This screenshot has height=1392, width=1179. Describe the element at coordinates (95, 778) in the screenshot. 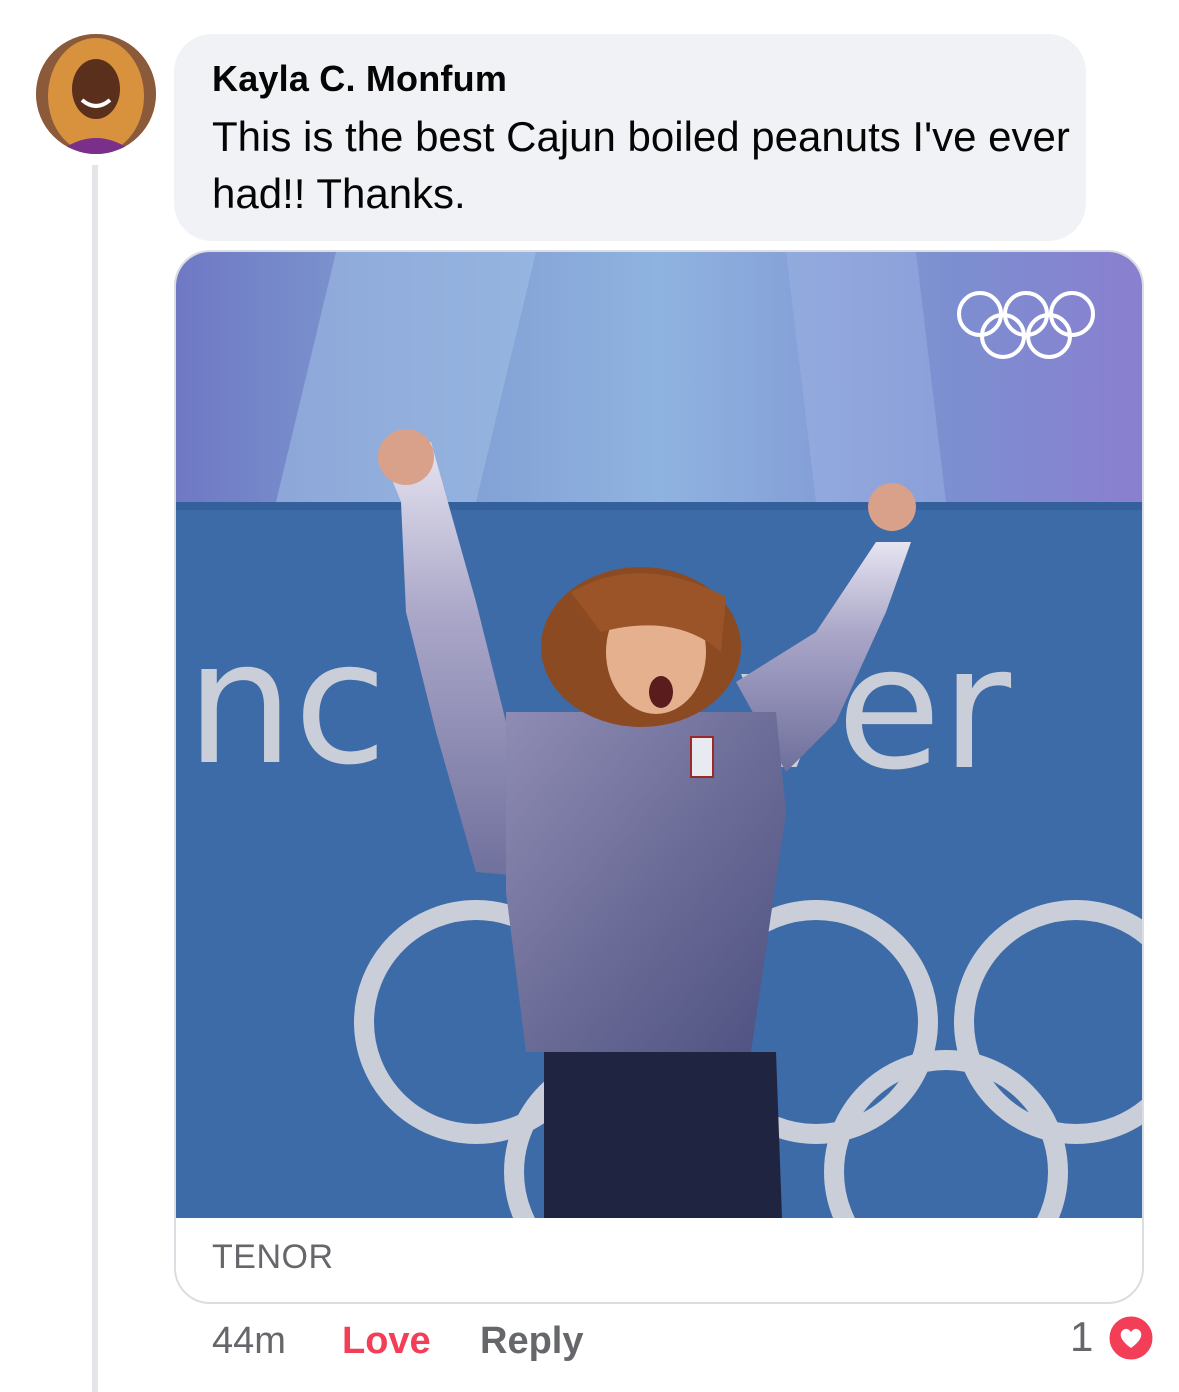

I see `thread-line` at that location.